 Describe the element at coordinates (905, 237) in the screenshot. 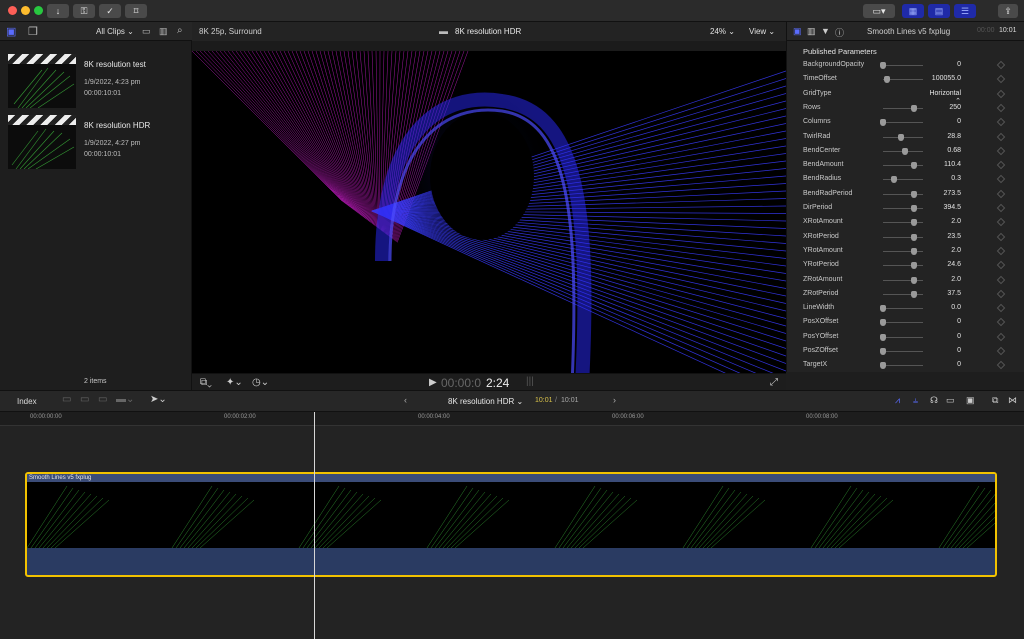

I see `param-row: XRotPeriod 23.5` at that location.